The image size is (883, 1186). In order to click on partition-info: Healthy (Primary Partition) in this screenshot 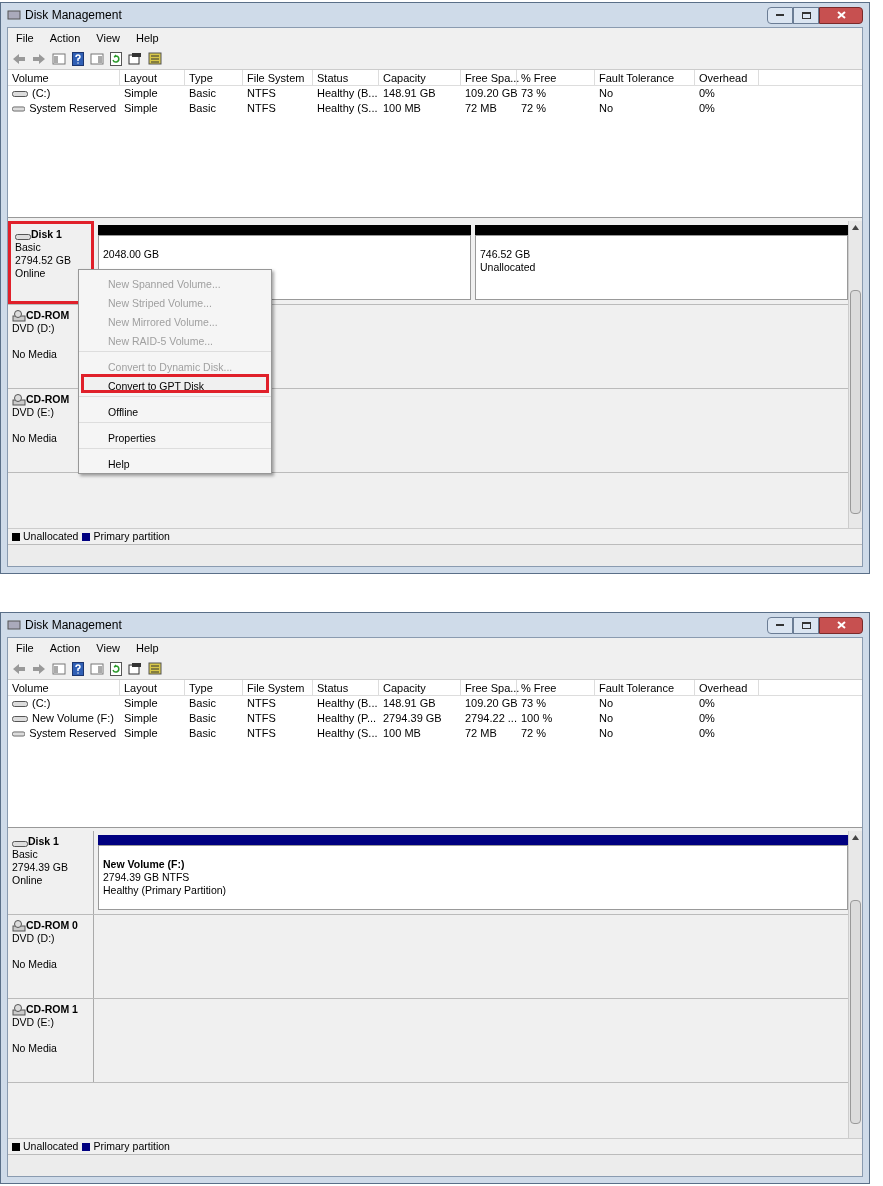, I will do `click(165, 890)`.